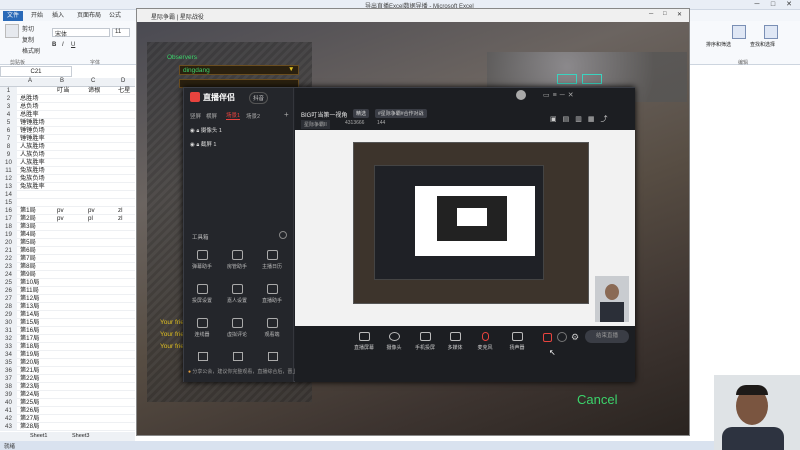 The width and height of the screenshot is (800, 450). Describe the element at coordinates (32, 187) in the screenshot. I see `table-cell: 兔族胜率` at that location.